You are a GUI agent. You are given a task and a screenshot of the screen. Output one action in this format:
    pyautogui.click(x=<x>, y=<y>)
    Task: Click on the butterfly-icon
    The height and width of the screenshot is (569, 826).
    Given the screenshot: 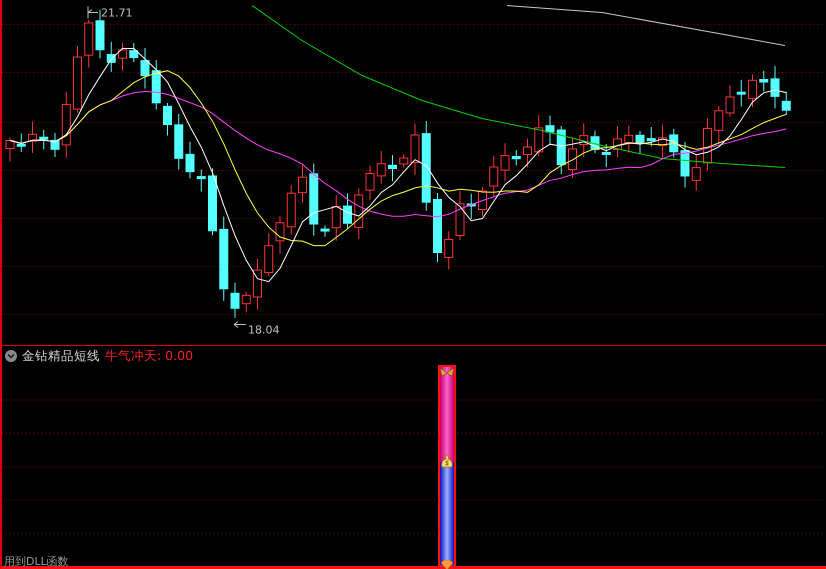 What is the action you would take?
    pyautogui.click(x=447, y=373)
    